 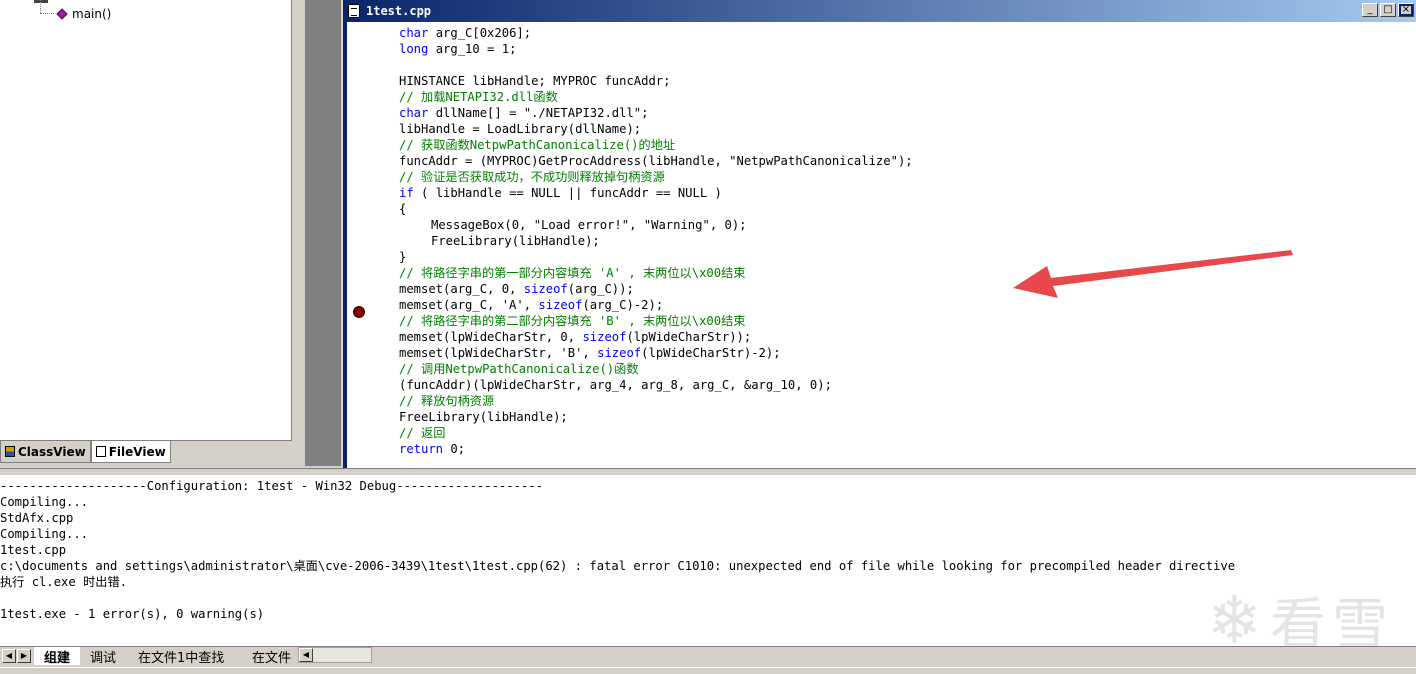 I want to click on code-text: arg_C[0x206];, so click(x=480, y=33).